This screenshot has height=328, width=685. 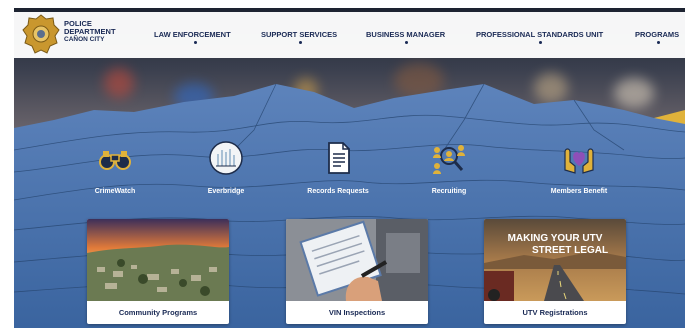 I want to click on binoculars-icon, so click(x=115, y=160).